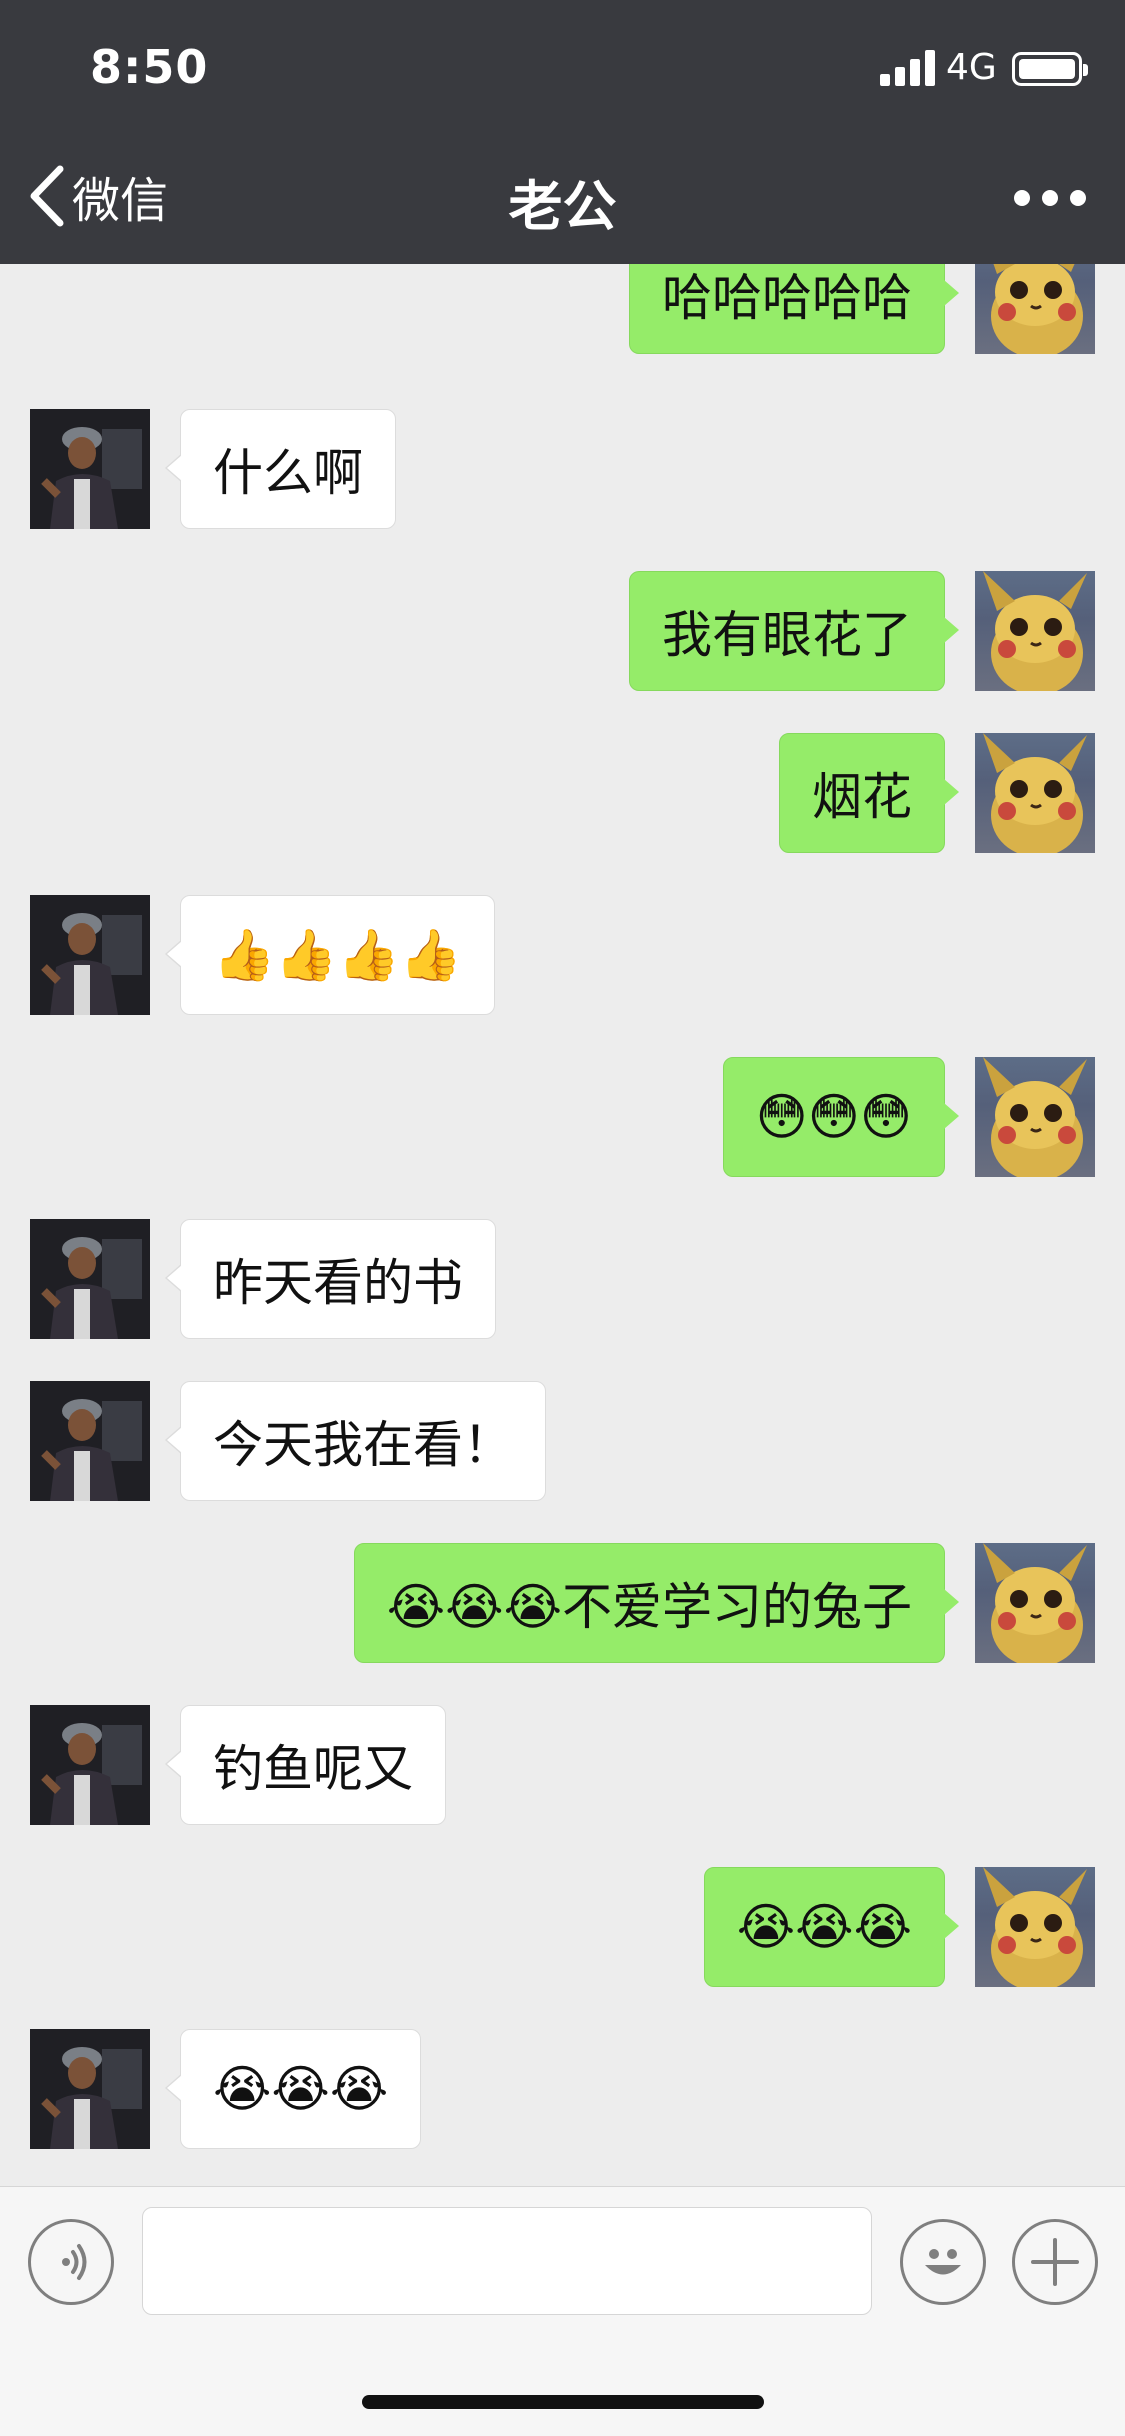 The height and width of the screenshot is (2436, 1125). I want to click on message-row: 烟花, so click(562, 793).